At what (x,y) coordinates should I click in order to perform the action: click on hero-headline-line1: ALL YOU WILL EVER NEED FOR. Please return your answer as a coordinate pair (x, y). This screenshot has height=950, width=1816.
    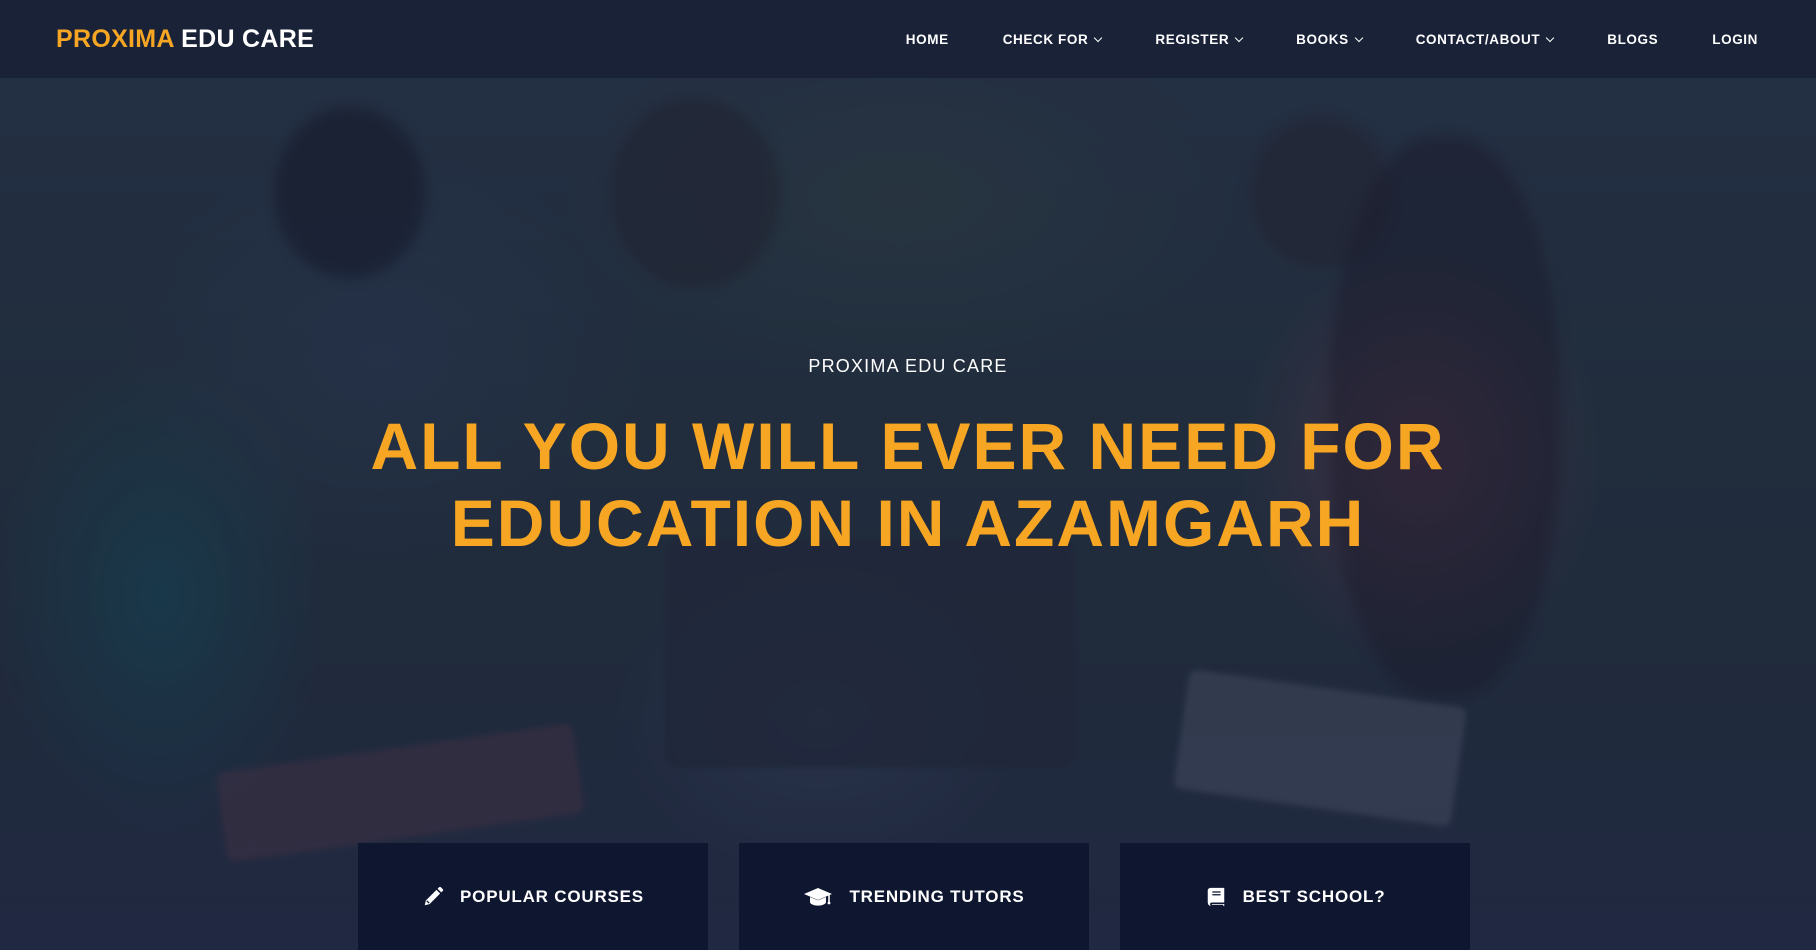
    Looking at the image, I should click on (908, 446).